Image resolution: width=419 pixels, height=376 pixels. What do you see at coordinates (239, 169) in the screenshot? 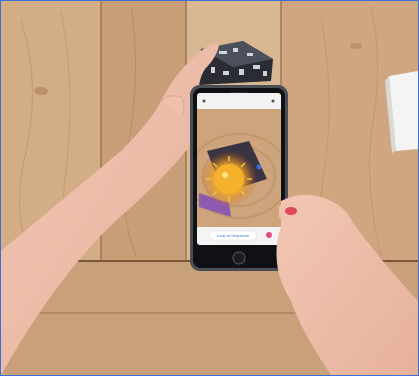
I see `phone-screen: Look at Sequence` at bounding box center [239, 169].